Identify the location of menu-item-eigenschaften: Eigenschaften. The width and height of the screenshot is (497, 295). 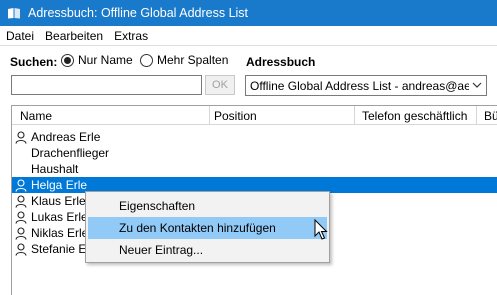
(207, 206).